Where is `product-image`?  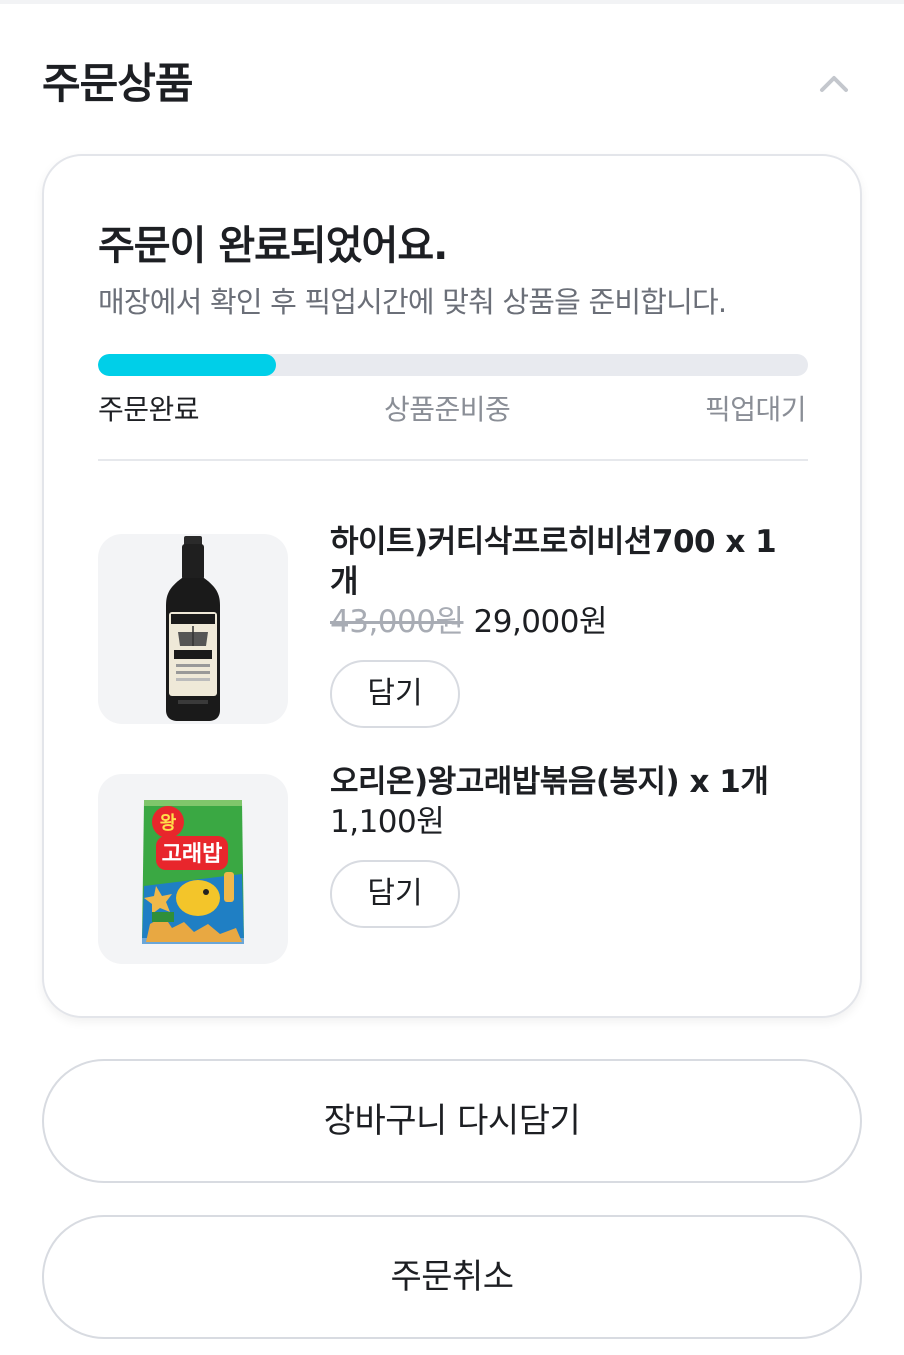 product-image is located at coordinates (193, 629).